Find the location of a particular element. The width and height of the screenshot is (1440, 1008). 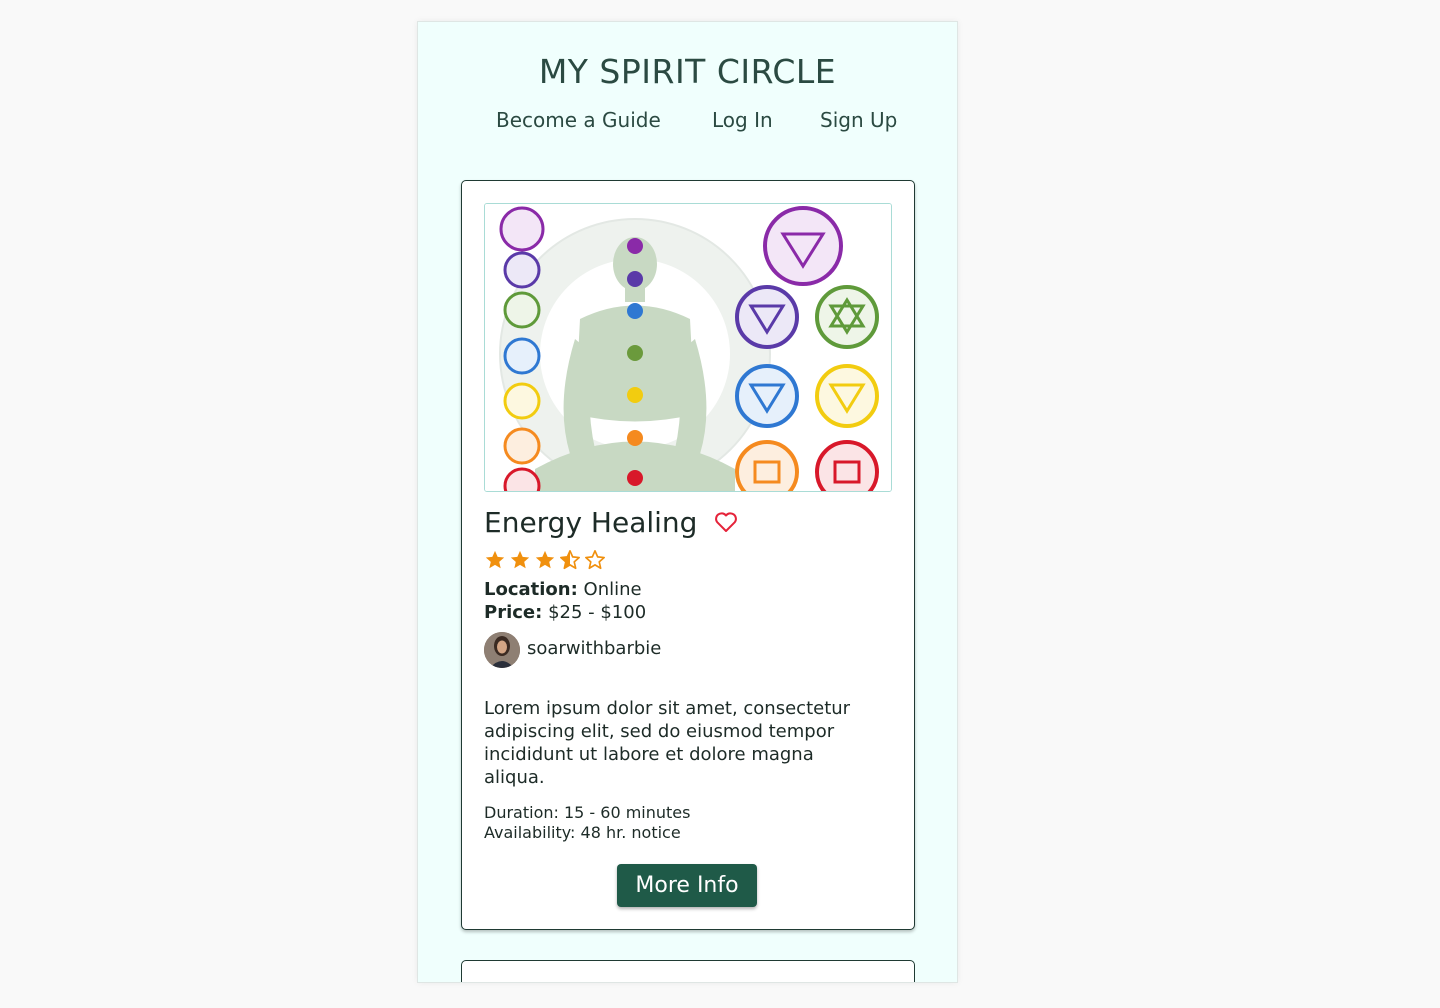

nav-log-in: Log In is located at coordinates (742, 120).